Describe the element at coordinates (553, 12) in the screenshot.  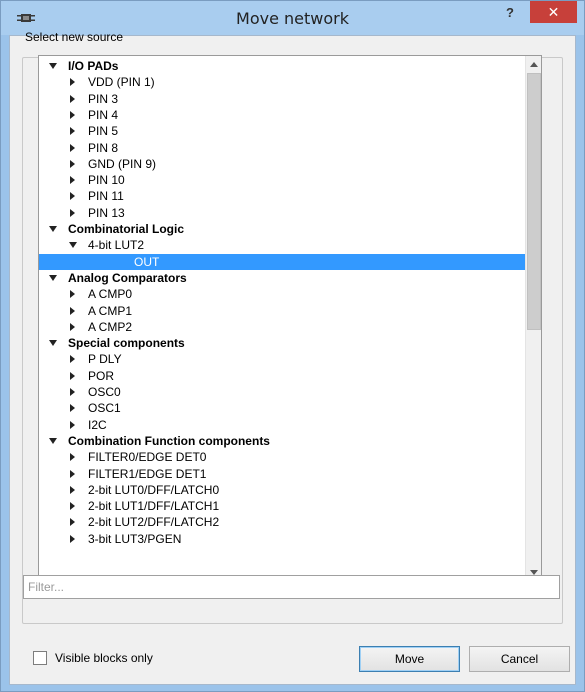
I see `close-button: ✕` at that location.